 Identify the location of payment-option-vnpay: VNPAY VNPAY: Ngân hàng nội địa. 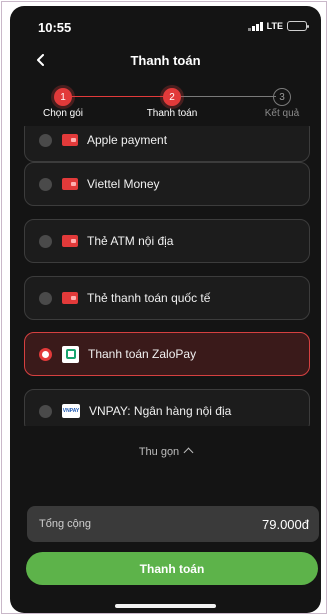
(167, 407).